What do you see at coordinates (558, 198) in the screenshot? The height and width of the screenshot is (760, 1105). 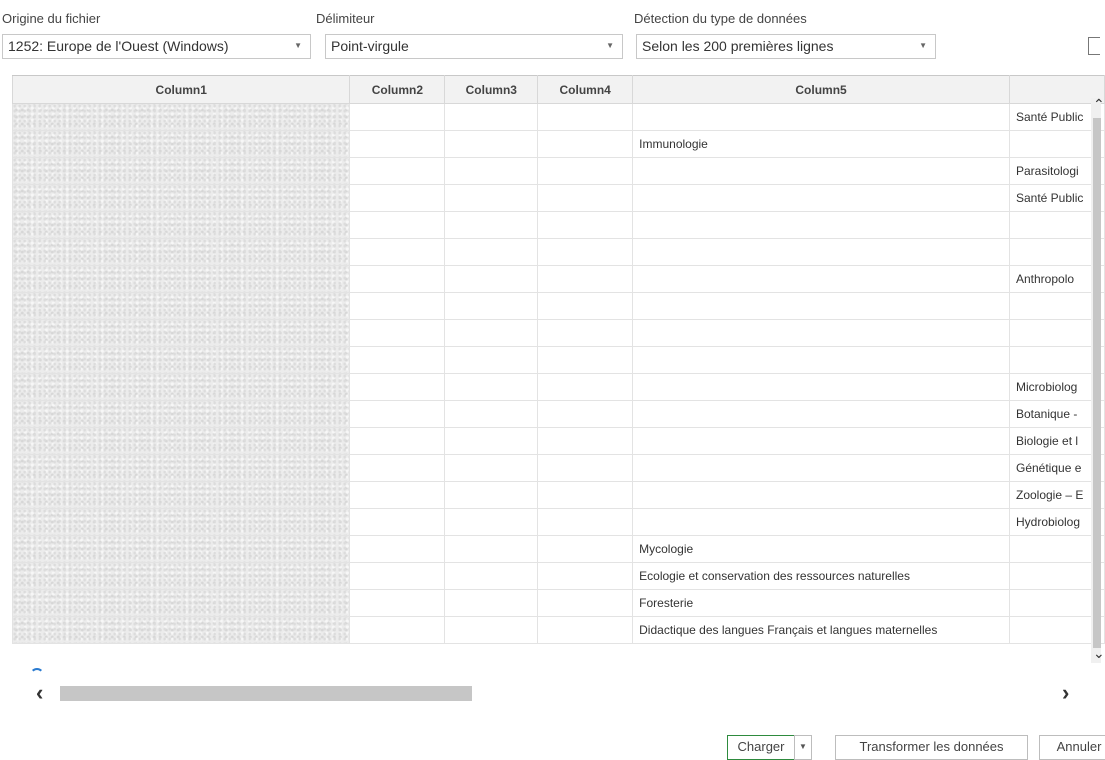 I see `table-row: Santé Public` at bounding box center [558, 198].